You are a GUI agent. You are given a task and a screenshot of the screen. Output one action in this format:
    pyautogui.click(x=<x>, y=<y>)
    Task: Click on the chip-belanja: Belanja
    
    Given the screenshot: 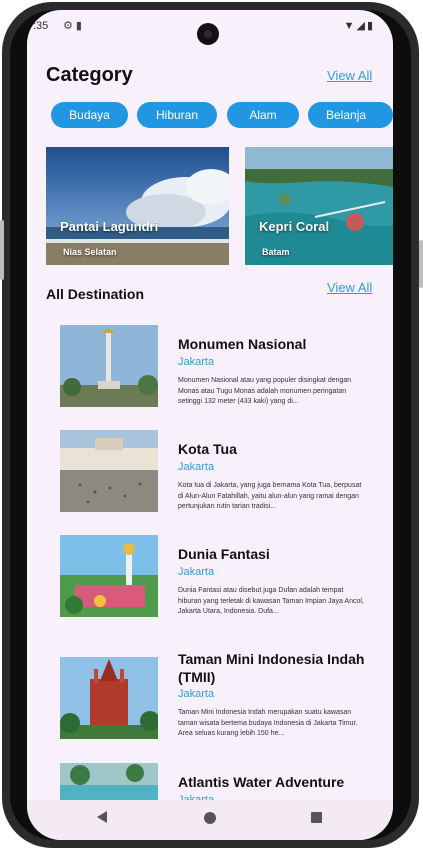 What is the action you would take?
    pyautogui.click(x=350, y=115)
    